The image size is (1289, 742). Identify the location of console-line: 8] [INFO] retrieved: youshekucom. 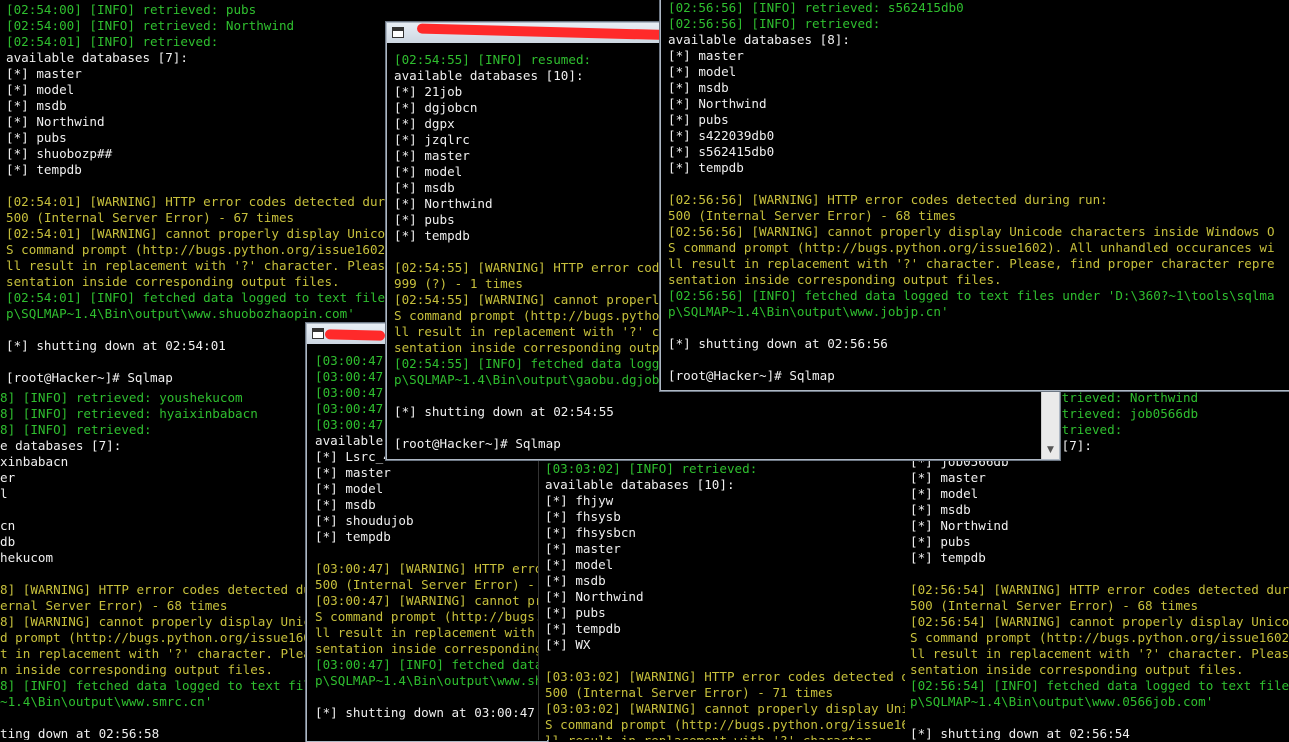
(121, 397).